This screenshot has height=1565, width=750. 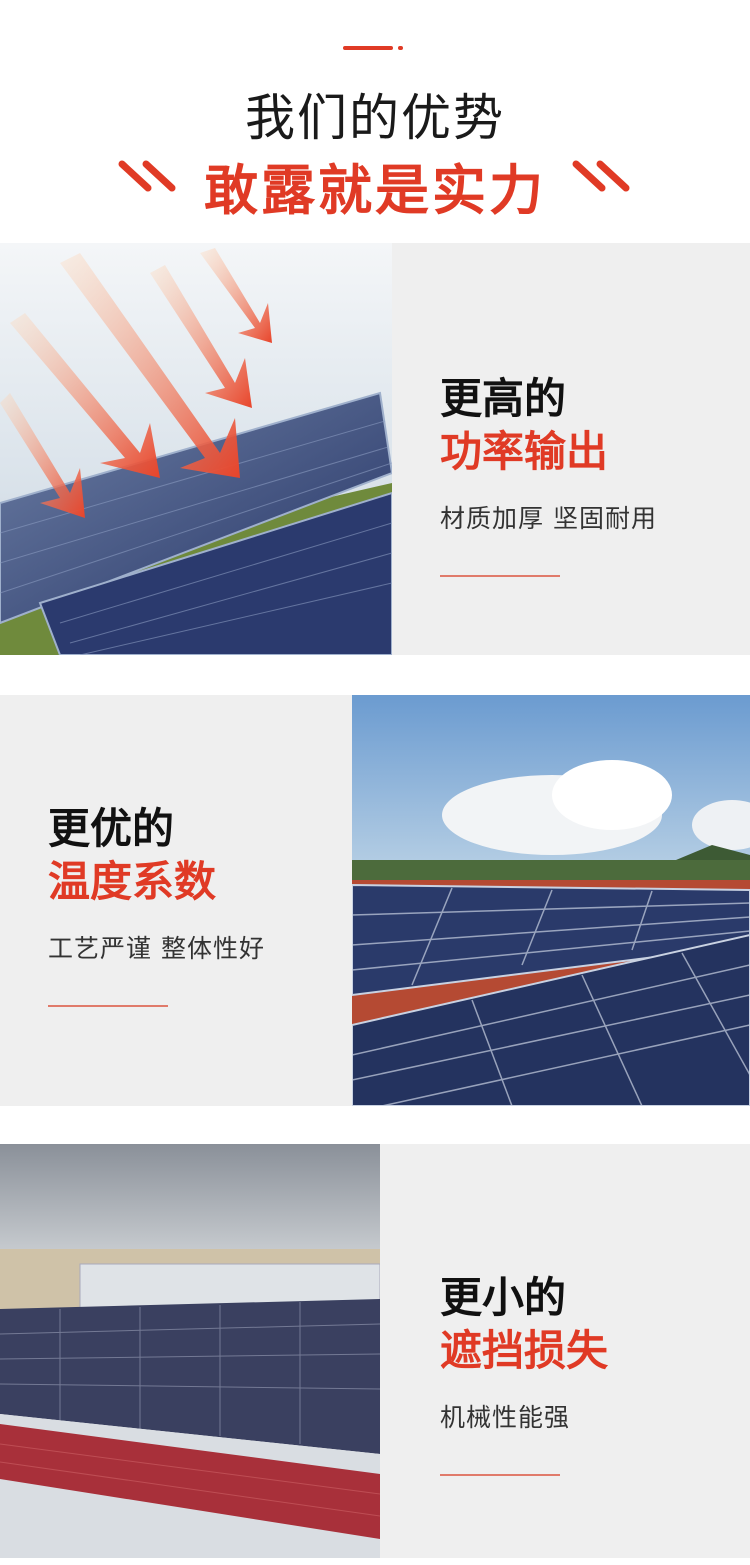 What do you see at coordinates (524, 451) in the screenshot?
I see `feature-heading-line2: 功率输出` at bounding box center [524, 451].